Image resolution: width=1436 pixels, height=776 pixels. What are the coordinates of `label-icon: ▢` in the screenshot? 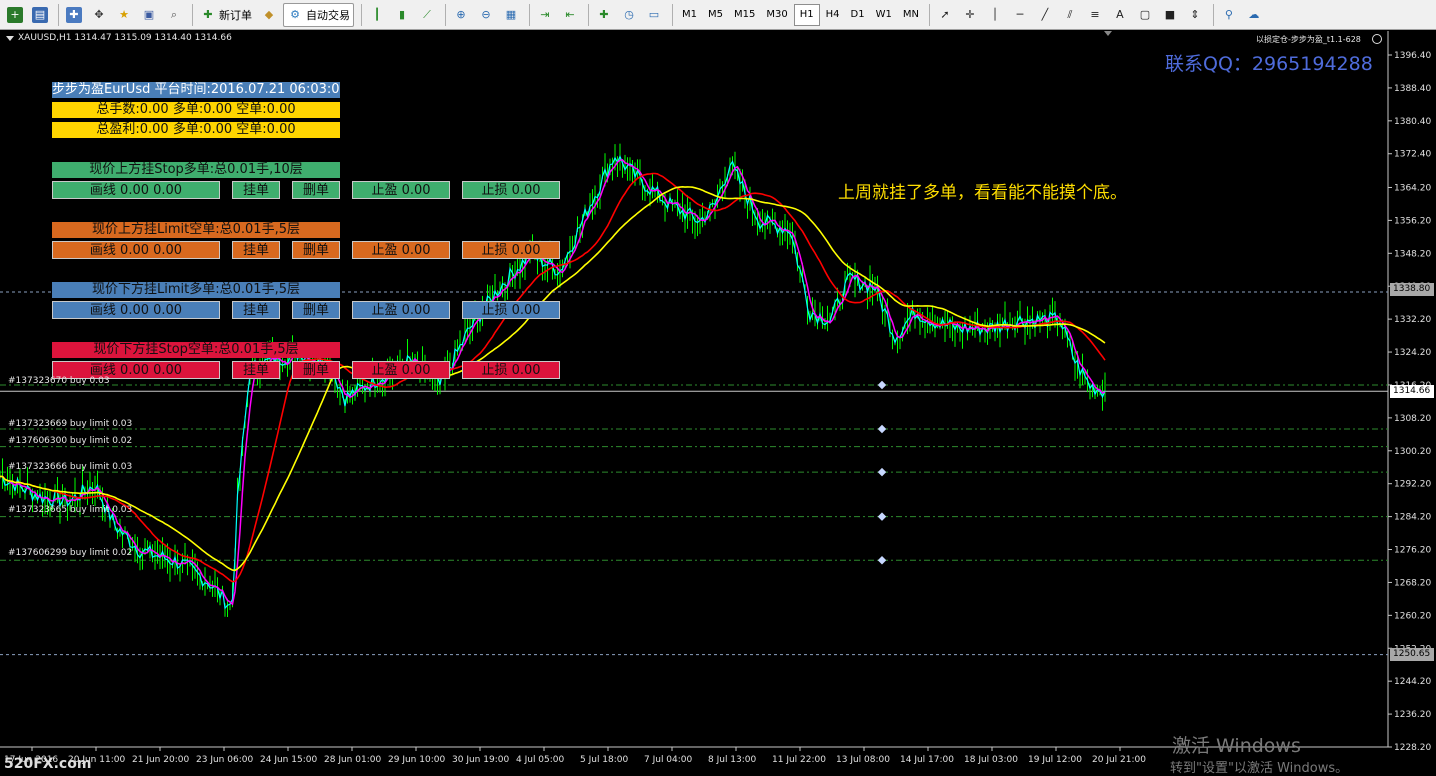 It's located at (1145, 14).